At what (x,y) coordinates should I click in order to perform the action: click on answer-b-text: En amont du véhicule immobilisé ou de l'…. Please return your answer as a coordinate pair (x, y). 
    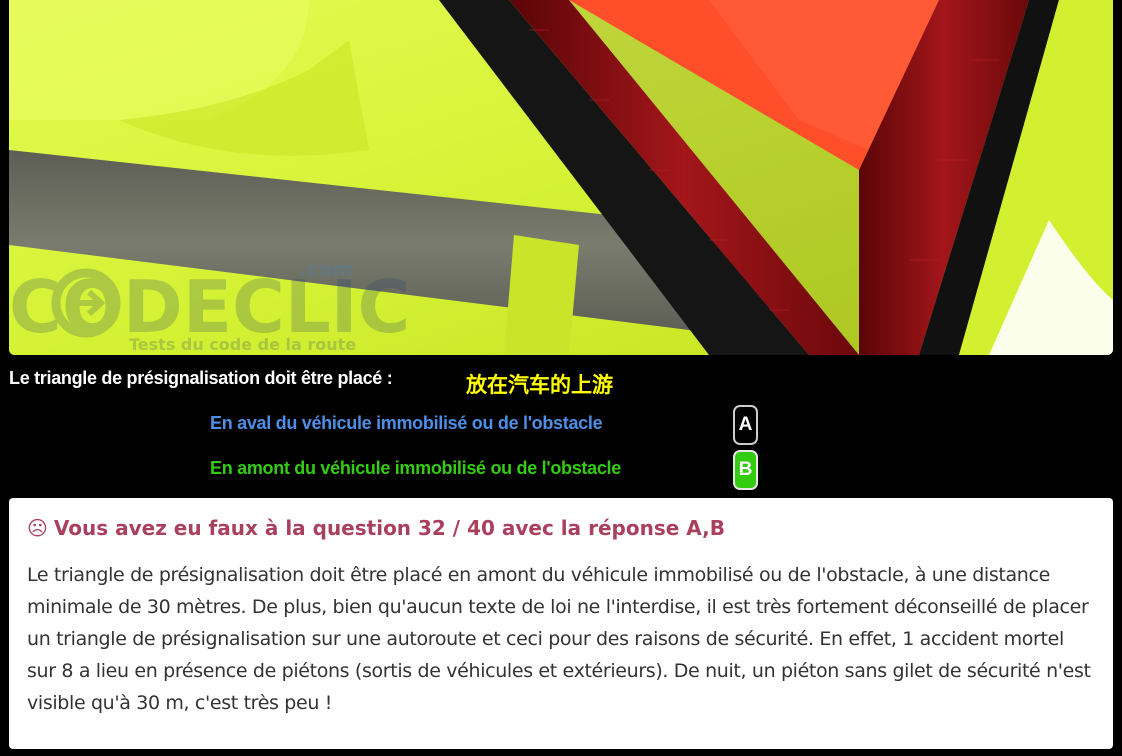
    Looking at the image, I should click on (415, 468).